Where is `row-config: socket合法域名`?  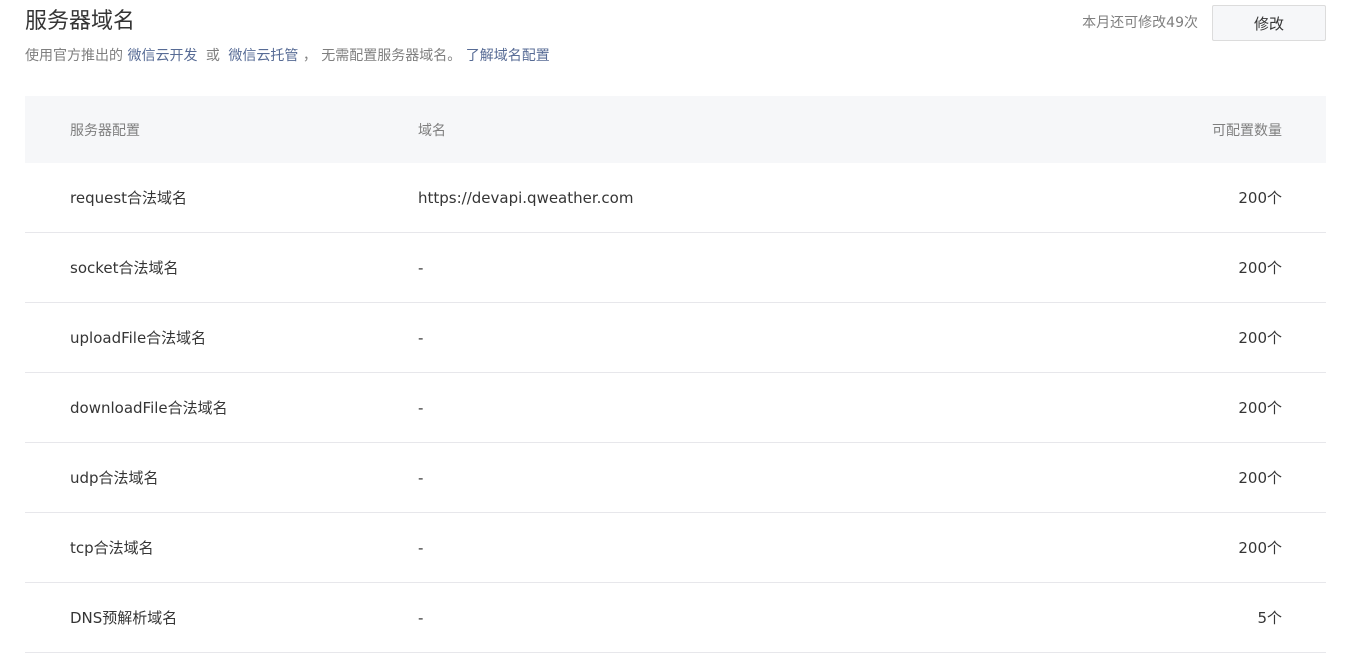
row-config: socket合法域名 is located at coordinates (124, 268).